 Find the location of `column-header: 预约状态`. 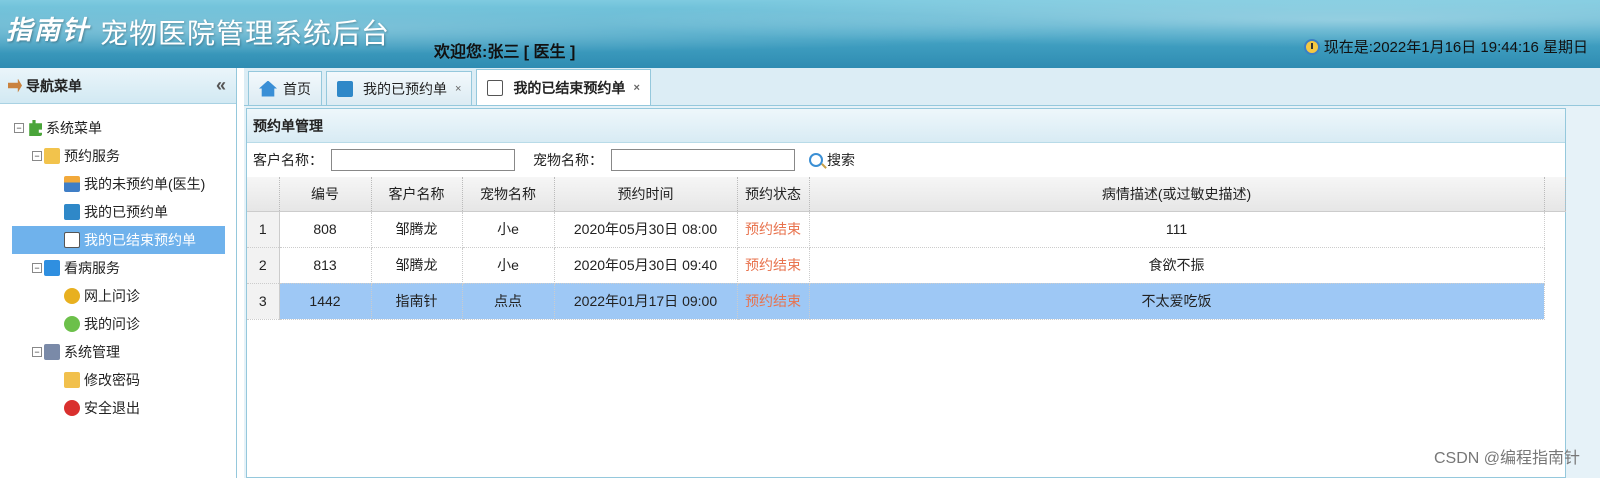

column-header: 预约状态 is located at coordinates (773, 194).